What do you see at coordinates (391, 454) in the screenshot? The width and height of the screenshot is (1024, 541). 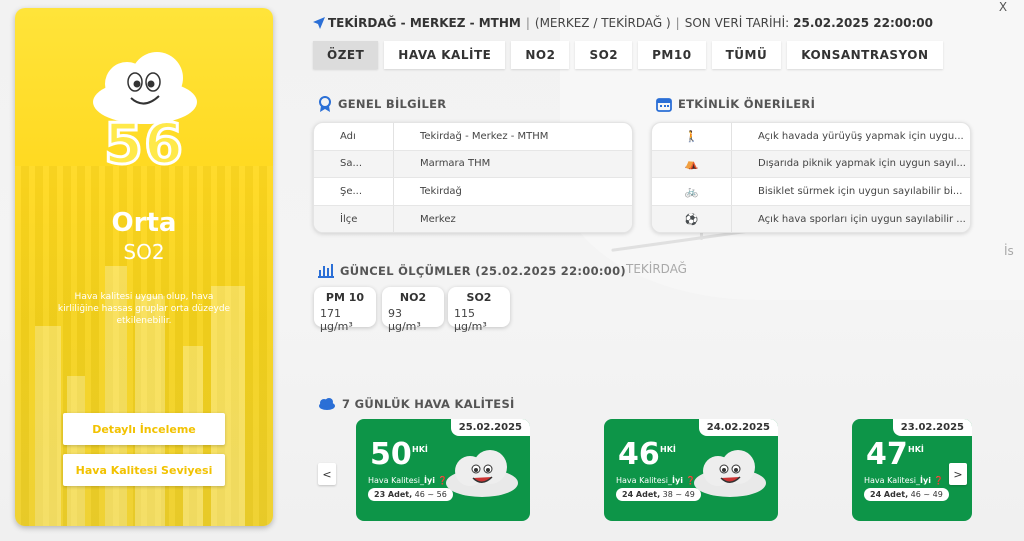 I see `day-aqi: 50` at bounding box center [391, 454].